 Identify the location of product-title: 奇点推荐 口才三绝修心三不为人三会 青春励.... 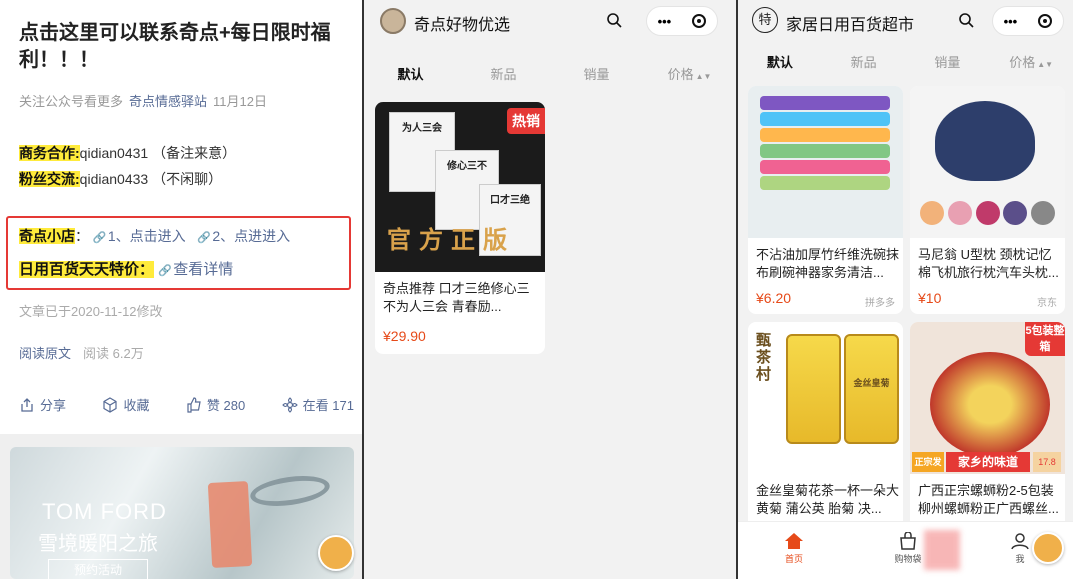
(456, 297).